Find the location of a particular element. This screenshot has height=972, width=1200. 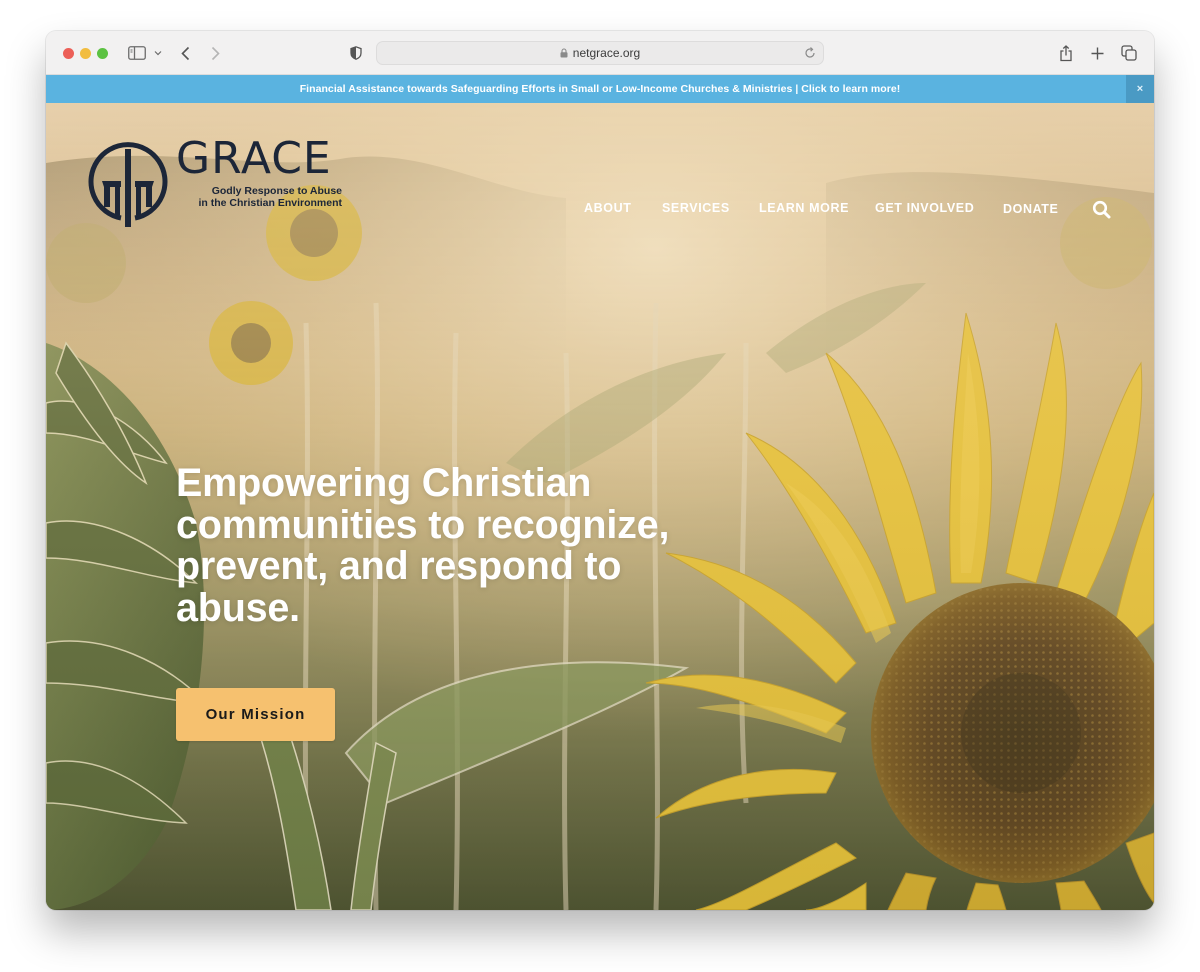

announcement-close-button: × is located at coordinates (1140, 89).